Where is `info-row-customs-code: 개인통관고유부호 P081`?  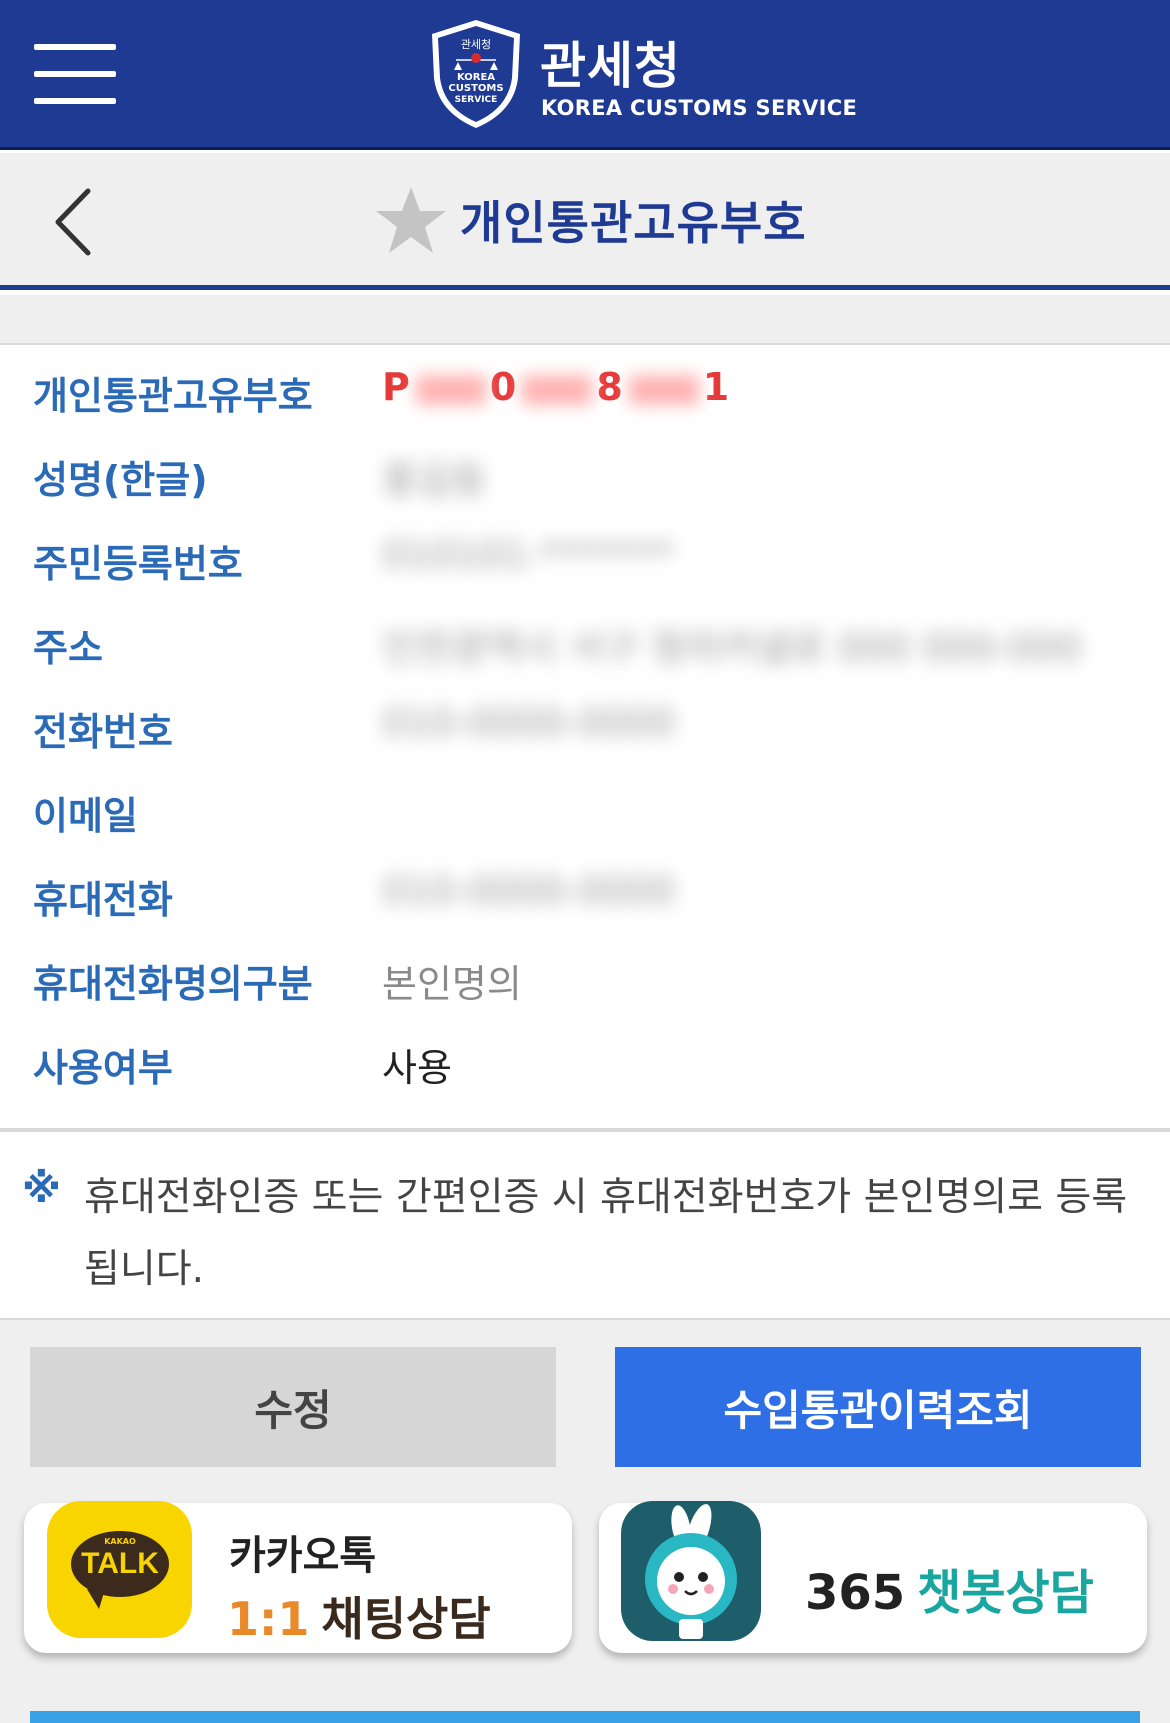
info-row-customs-code: 개인통관고유부호 P081 is located at coordinates (585, 389).